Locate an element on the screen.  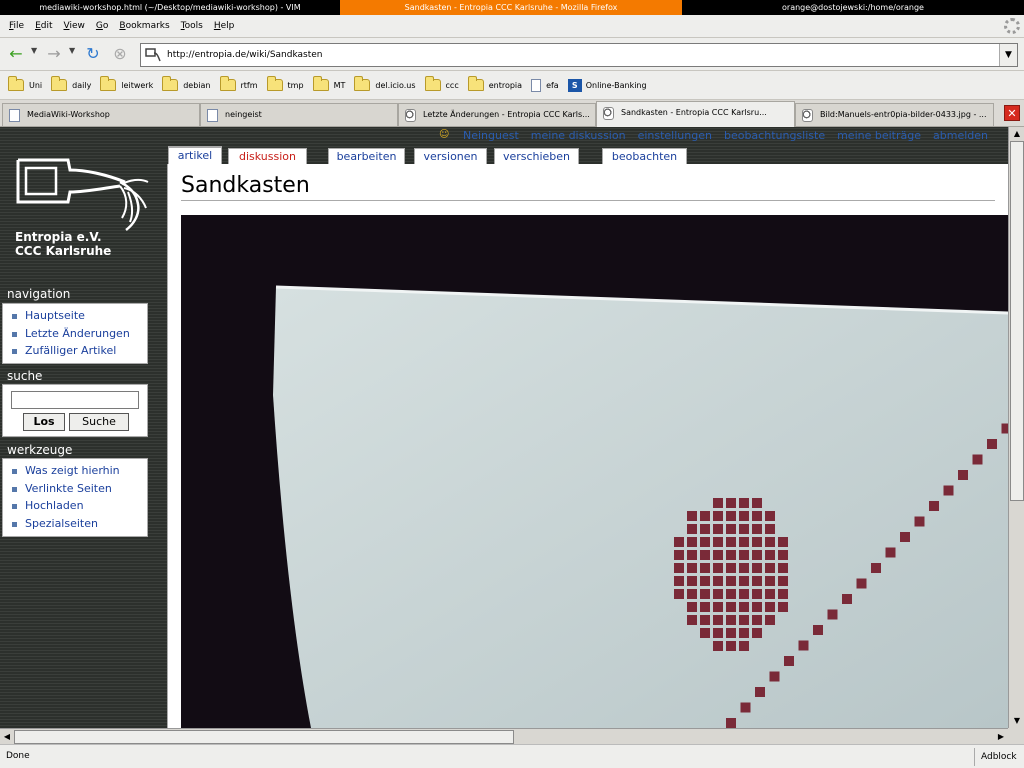
url-history-dropdown-icon: ▼ is located at coordinates (1008, 55).